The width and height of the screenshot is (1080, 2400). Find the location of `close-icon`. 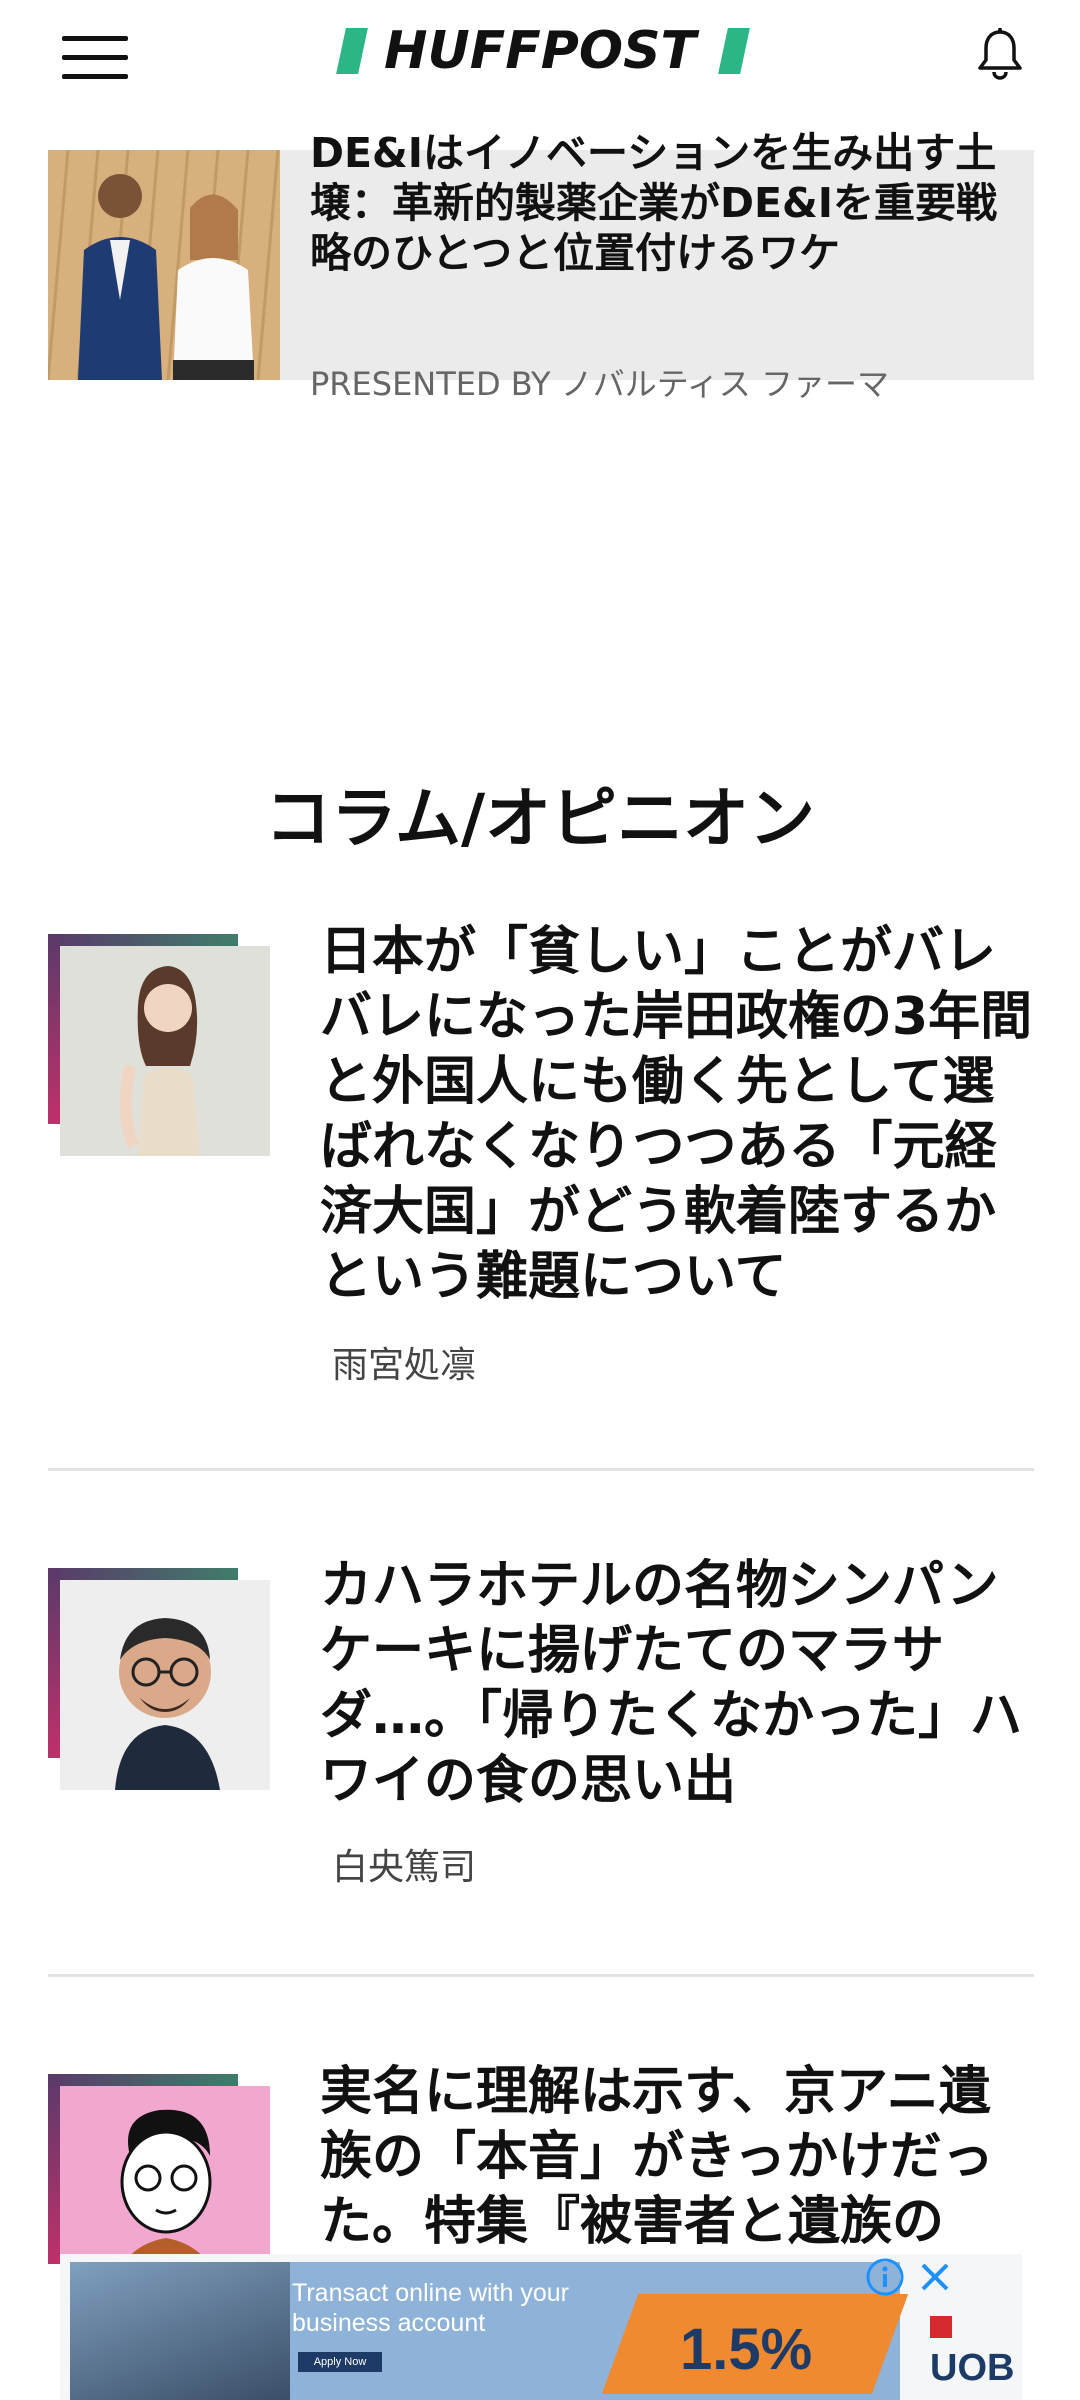

close-icon is located at coordinates (935, 2277).